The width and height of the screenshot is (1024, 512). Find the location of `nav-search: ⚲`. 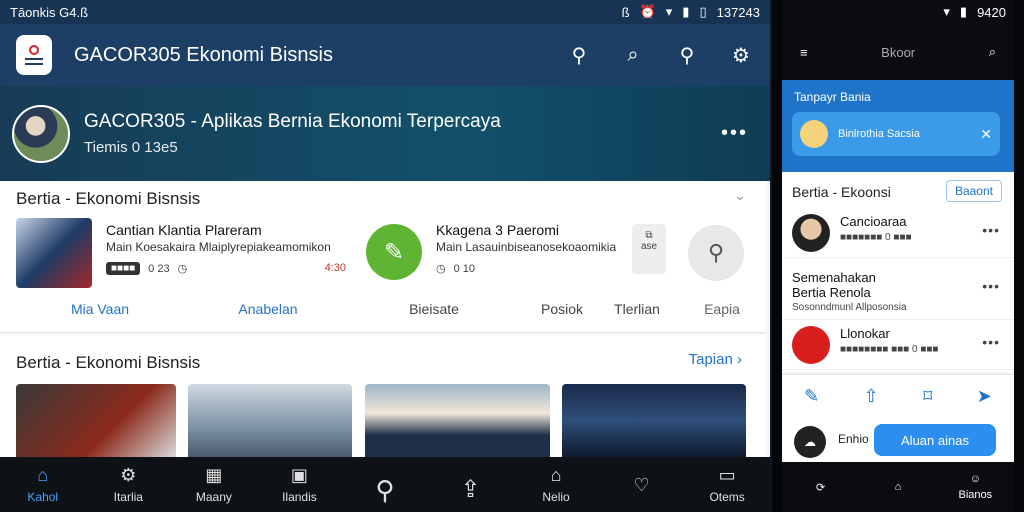

nav-search: ⚲ is located at coordinates (385, 490).